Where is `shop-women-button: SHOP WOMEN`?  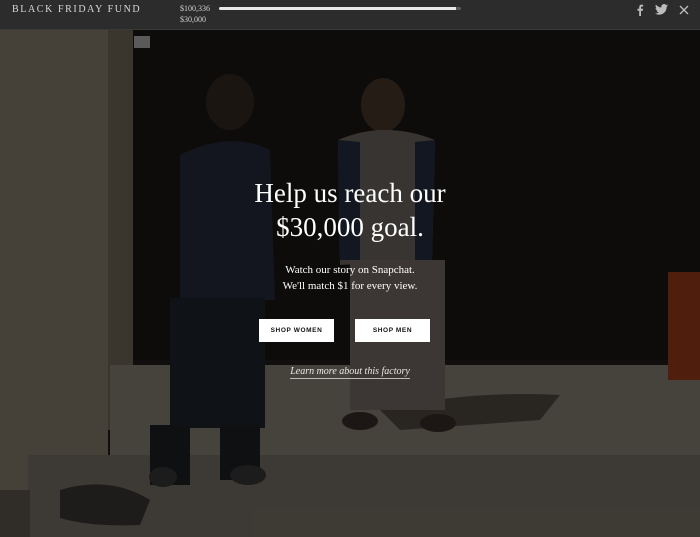
shop-women-button: SHOP WOMEN is located at coordinates (296, 330).